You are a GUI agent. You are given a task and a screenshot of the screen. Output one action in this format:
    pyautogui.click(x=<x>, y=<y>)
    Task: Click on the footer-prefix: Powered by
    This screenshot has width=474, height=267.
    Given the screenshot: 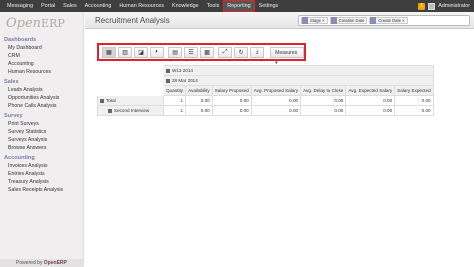 What is the action you would take?
    pyautogui.click(x=29, y=263)
    